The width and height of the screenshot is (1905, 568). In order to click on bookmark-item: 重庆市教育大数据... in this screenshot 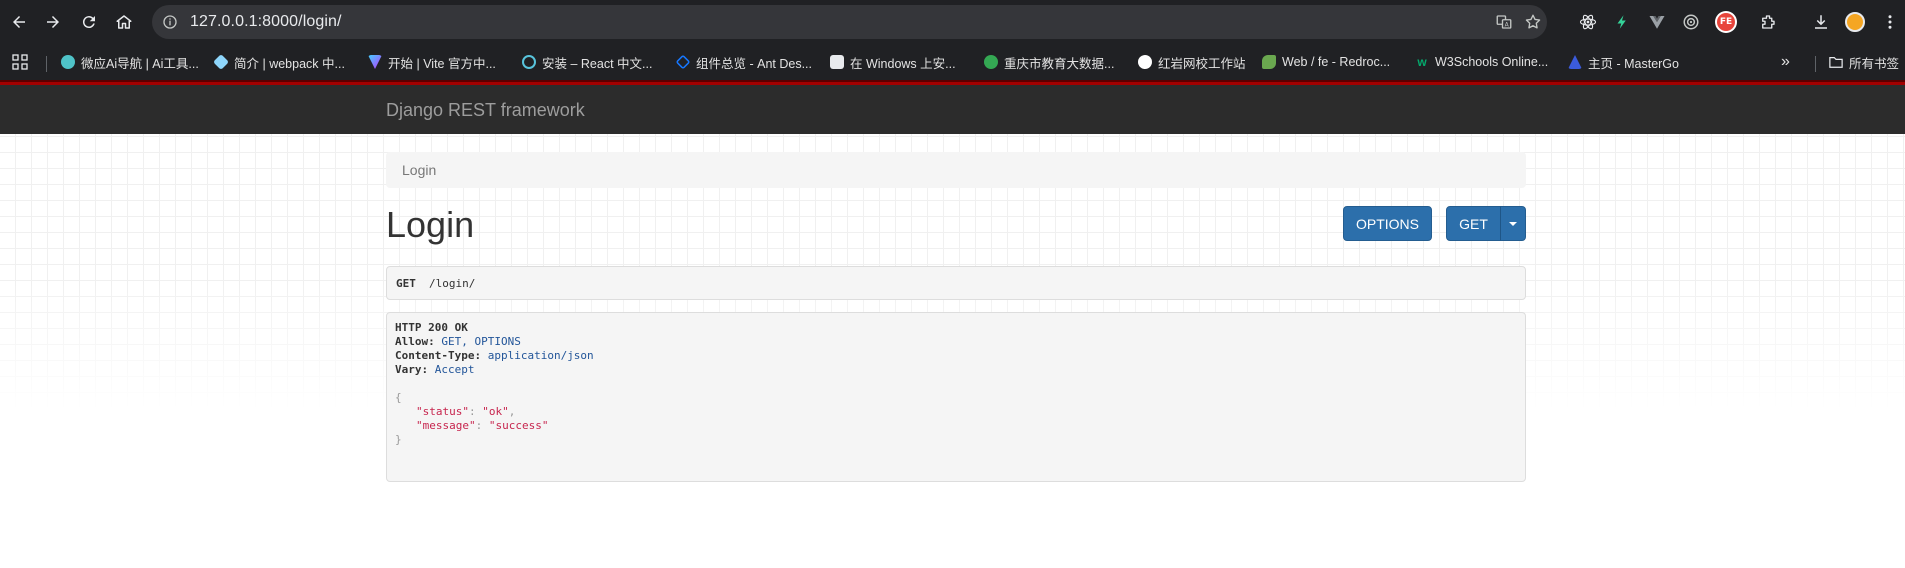, I will do `click(1049, 62)`.